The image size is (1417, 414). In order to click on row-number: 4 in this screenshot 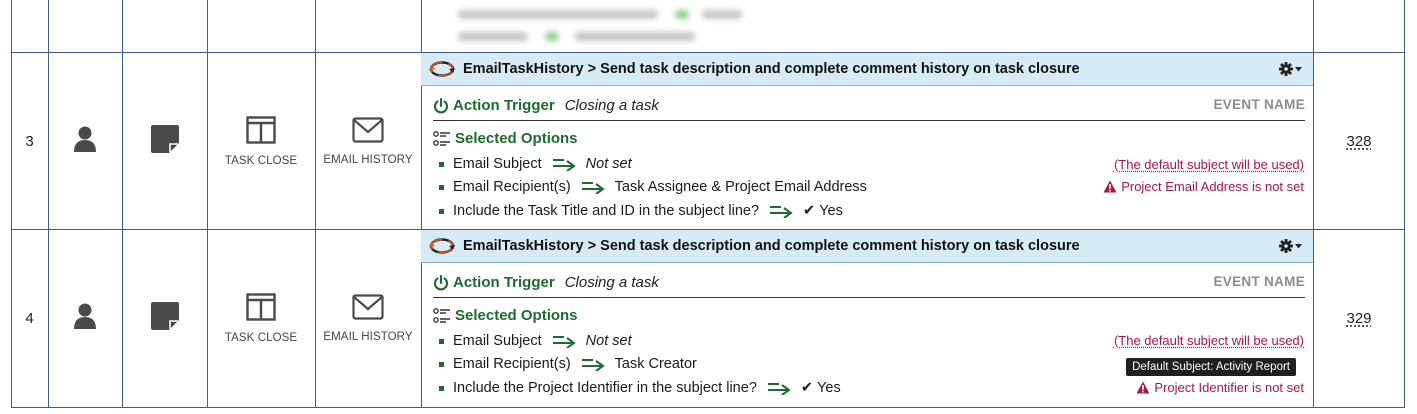, I will do `click(29, 318)`.